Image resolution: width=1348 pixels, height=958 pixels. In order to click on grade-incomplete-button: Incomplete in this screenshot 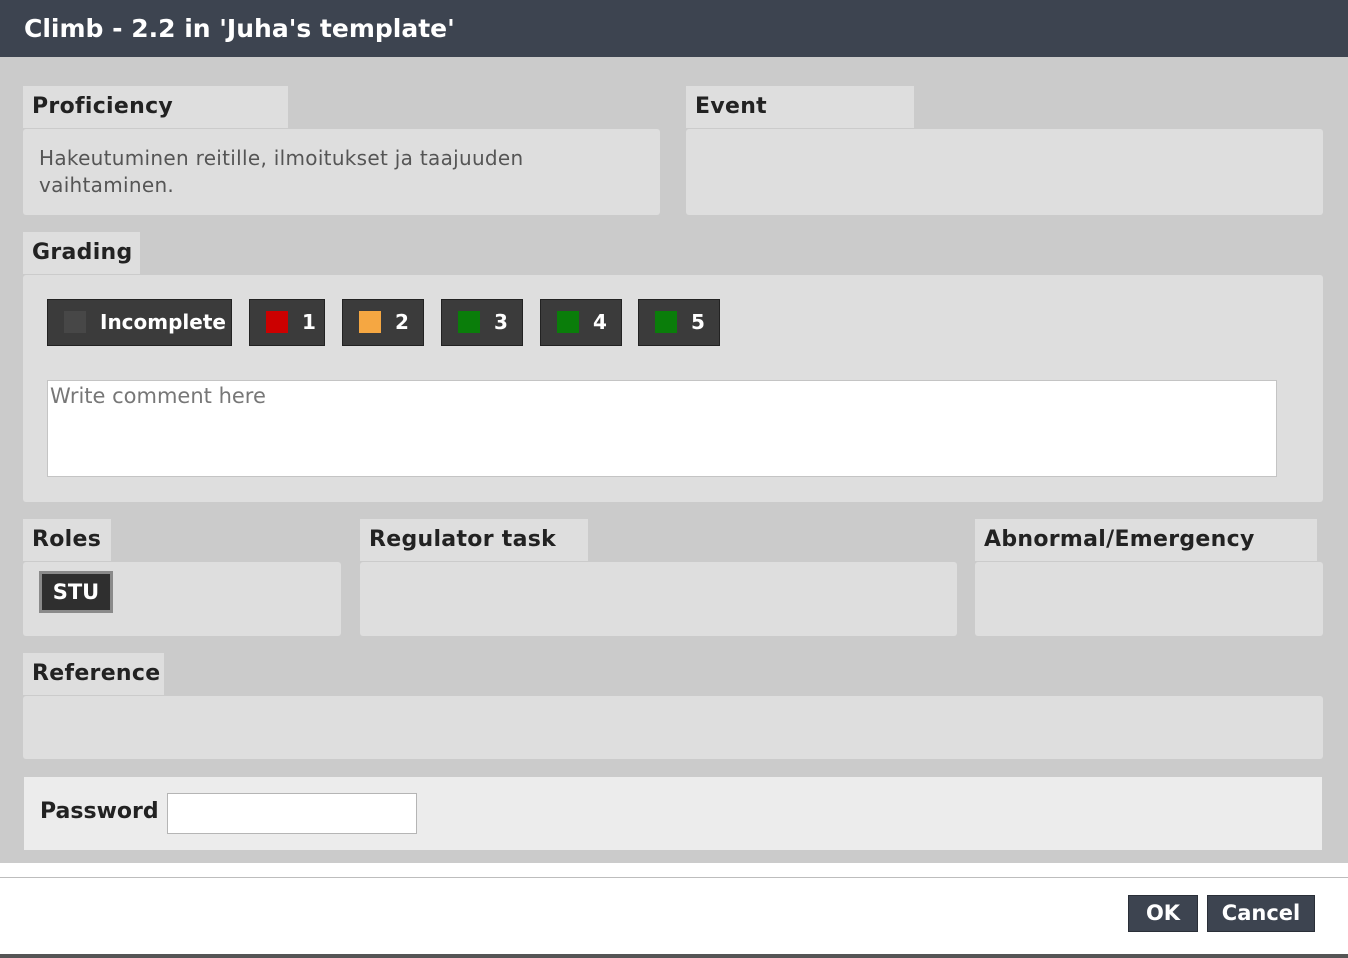, I will do `click(139, 322)`.